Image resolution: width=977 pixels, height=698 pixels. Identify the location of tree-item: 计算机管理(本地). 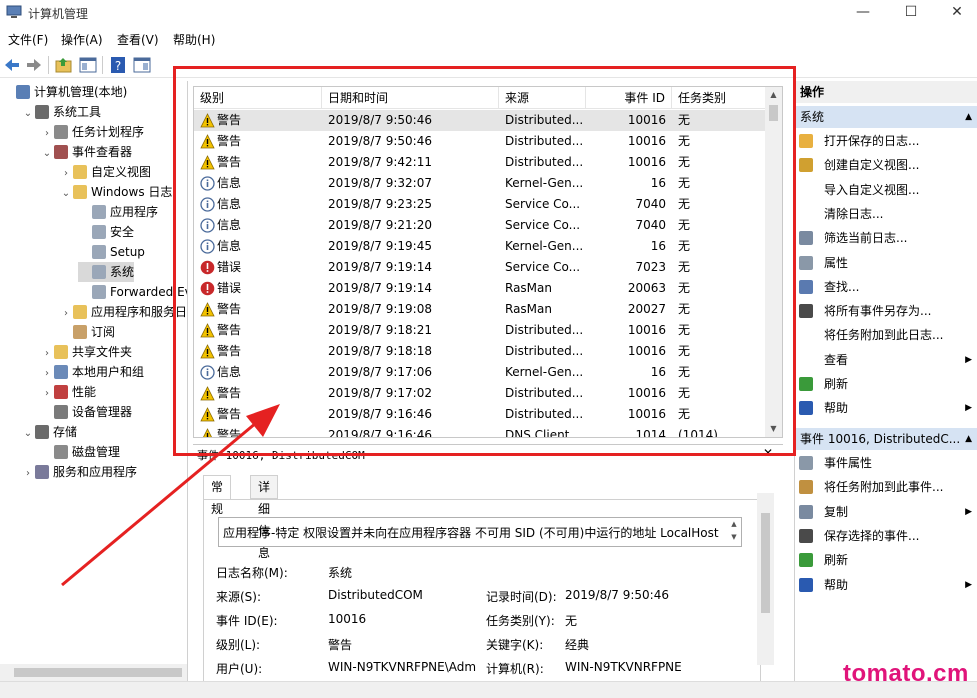
(64, 92).